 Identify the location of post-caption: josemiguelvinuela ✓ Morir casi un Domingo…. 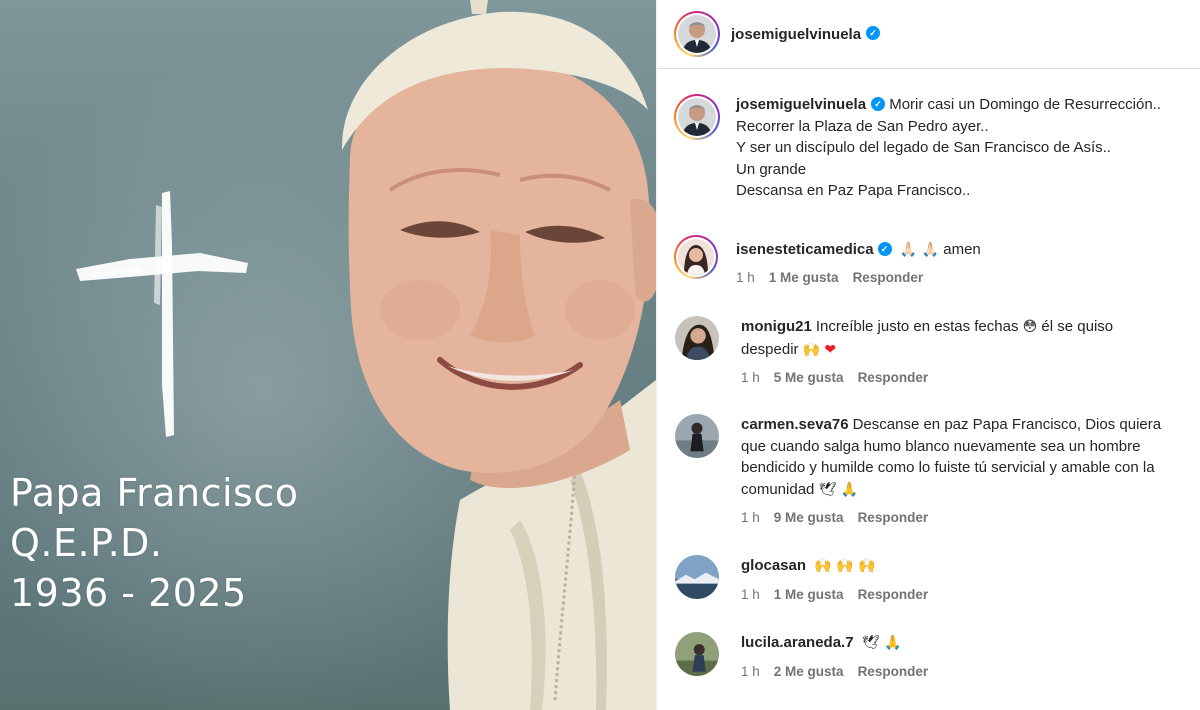
(935, 148).